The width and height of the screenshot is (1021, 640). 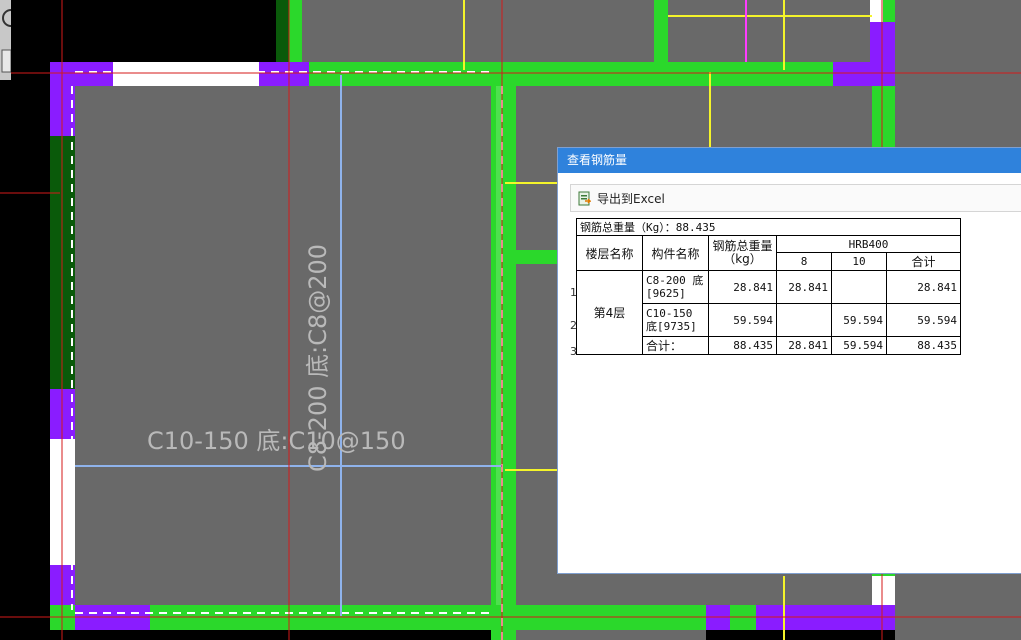 What do you see at coordinates (609, 312) in the screenshot?
I see `floor-name-cell: 第4层` at bounding box center [609, 312].